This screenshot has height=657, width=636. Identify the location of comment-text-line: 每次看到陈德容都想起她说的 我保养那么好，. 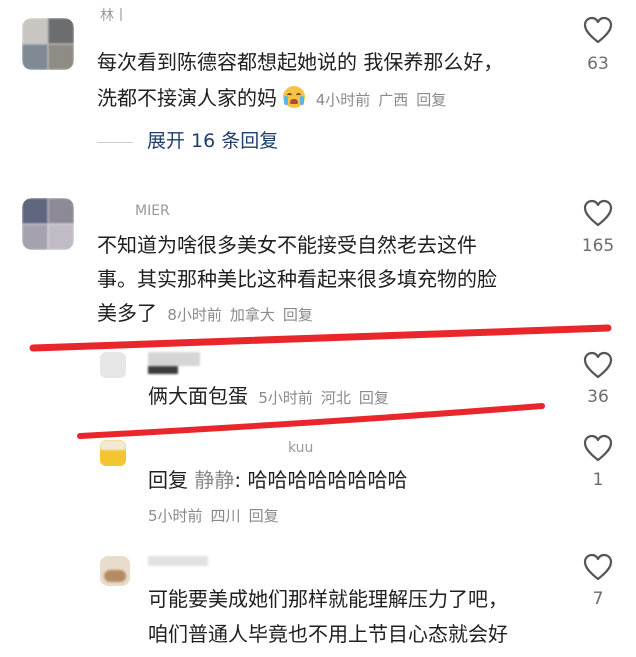
(300, 62).